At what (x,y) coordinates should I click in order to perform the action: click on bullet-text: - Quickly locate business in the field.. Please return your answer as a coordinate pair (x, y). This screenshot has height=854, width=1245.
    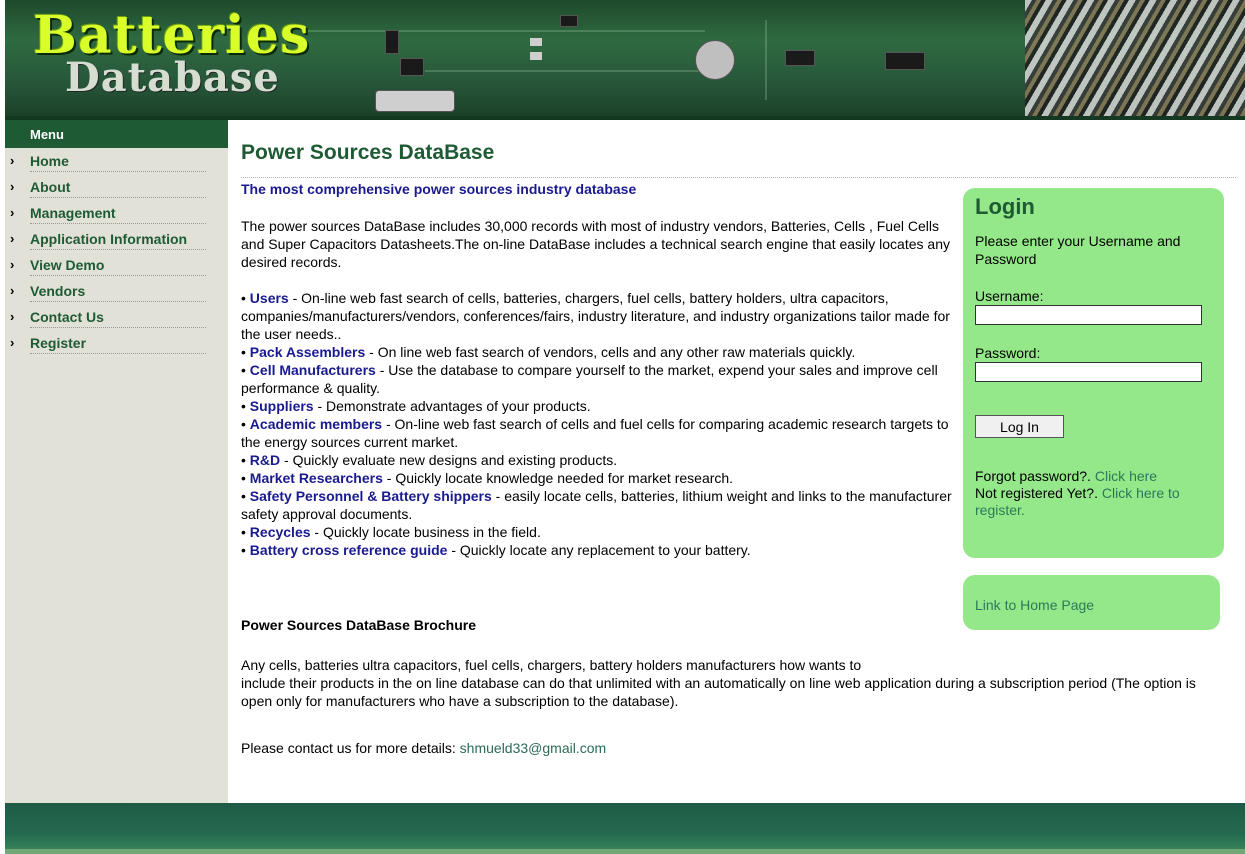
    Looking at the image, I should click on (425, 532).